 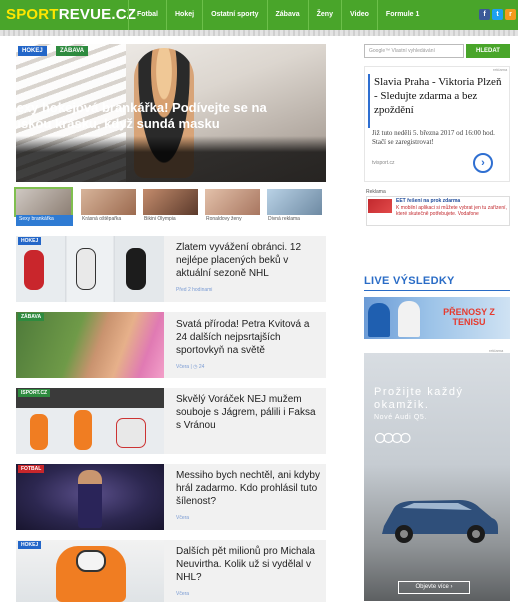 What do you see at coordinates (484, 14) in the screenshot?
I see `facebook-icon: f` at bounding box center [484, 14].